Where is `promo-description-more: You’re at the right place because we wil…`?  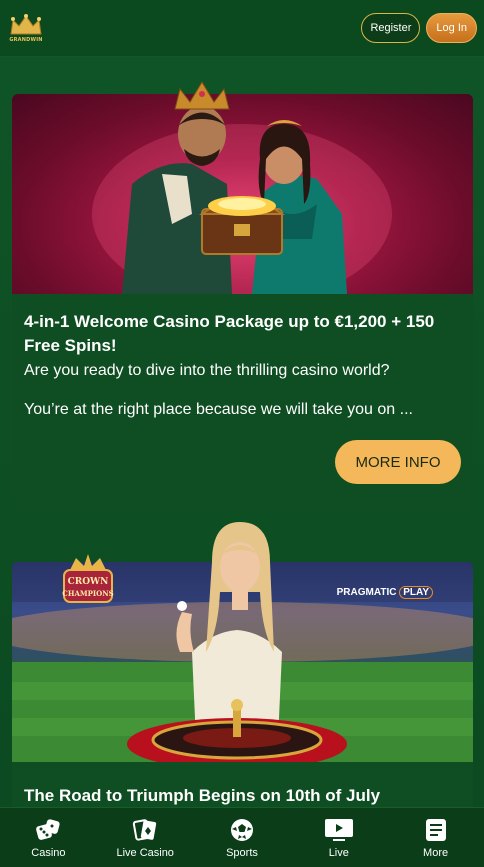 promo-description-more: You’re at the right place because we wil… is located at coordinates (218, 409).